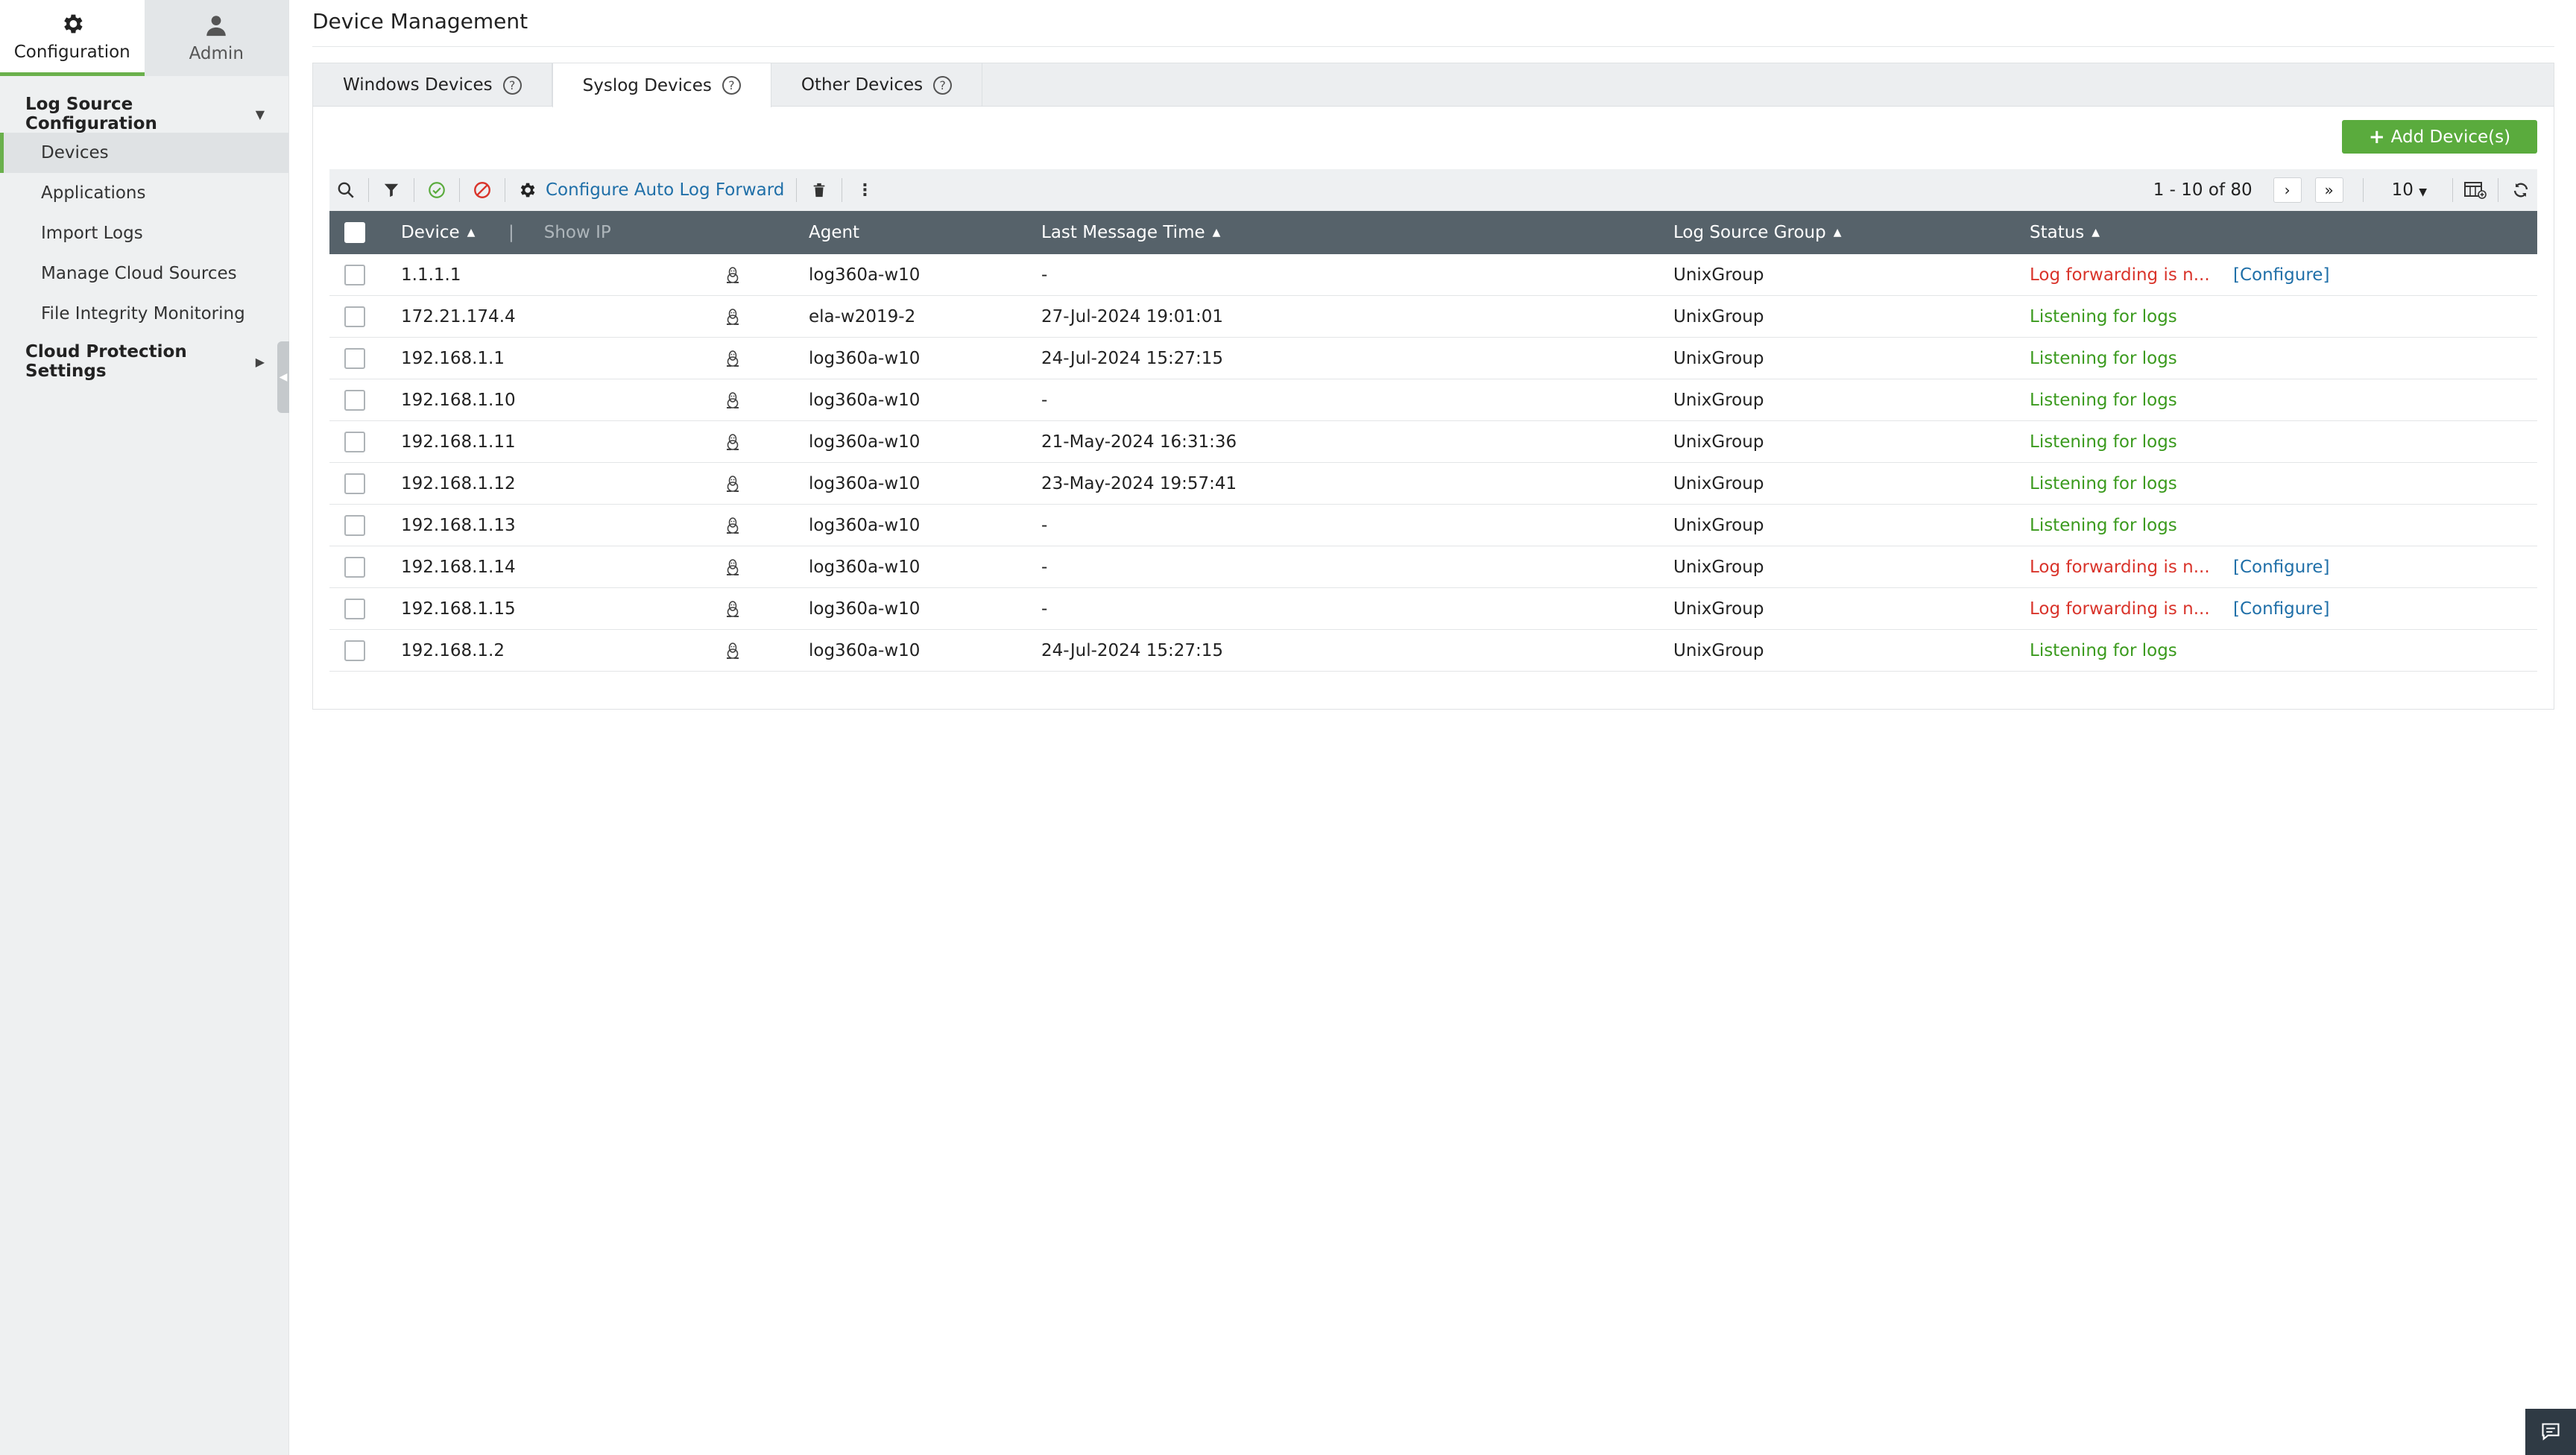  Describe the element at coordinates (1130, 232) in the screenshot. I see `header-last-message-time: Last Message Time ▲` at that location.